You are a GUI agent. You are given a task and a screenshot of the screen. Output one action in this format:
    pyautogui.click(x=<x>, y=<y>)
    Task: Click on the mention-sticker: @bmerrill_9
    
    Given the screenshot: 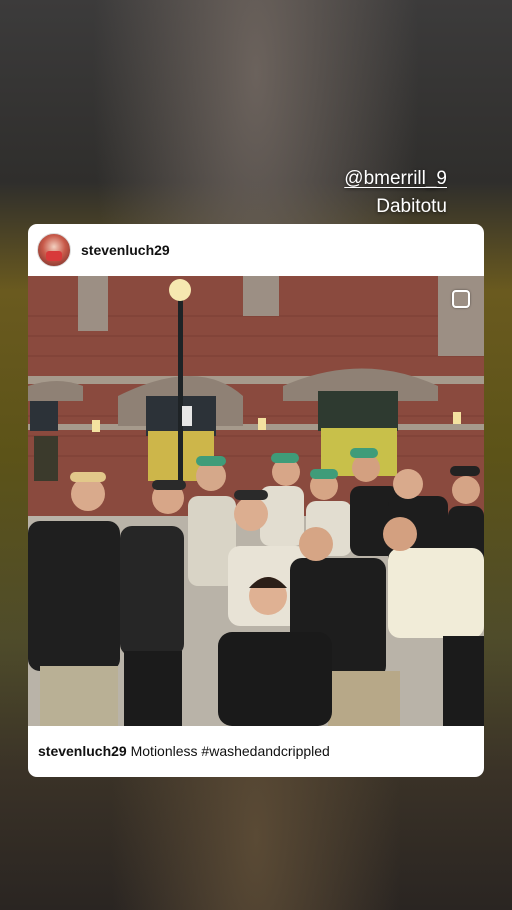 What is the action you would take?
    pyautogui.click(x=395, y=179)
    